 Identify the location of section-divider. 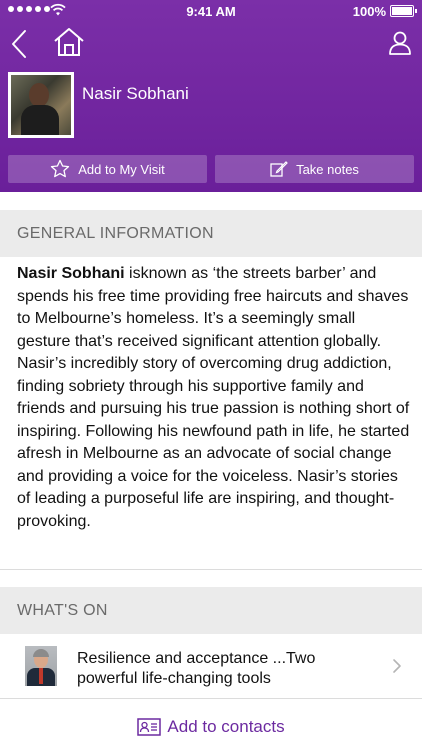
(211, 569).